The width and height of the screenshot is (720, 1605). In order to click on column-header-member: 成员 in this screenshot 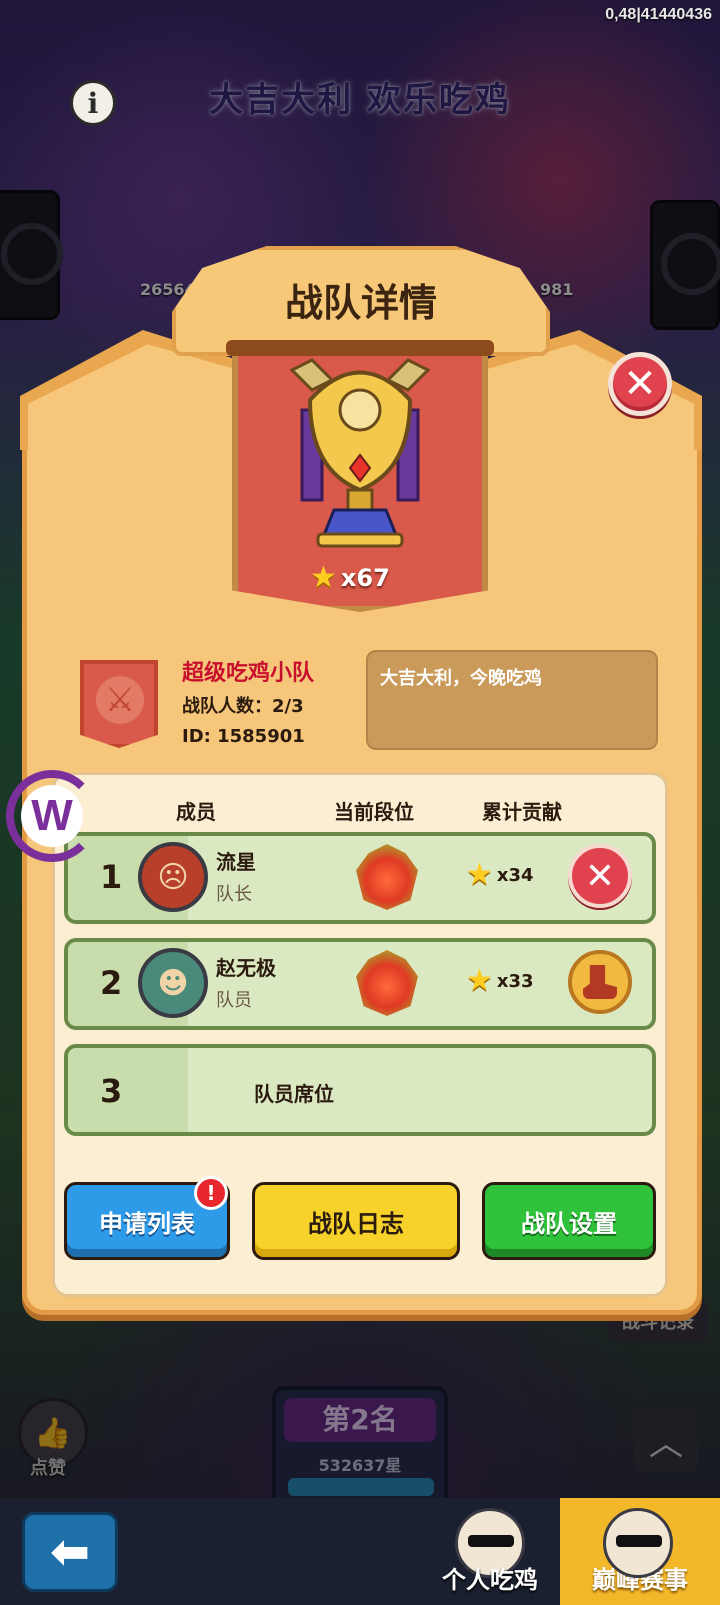, I will do `click(196, 812)`.